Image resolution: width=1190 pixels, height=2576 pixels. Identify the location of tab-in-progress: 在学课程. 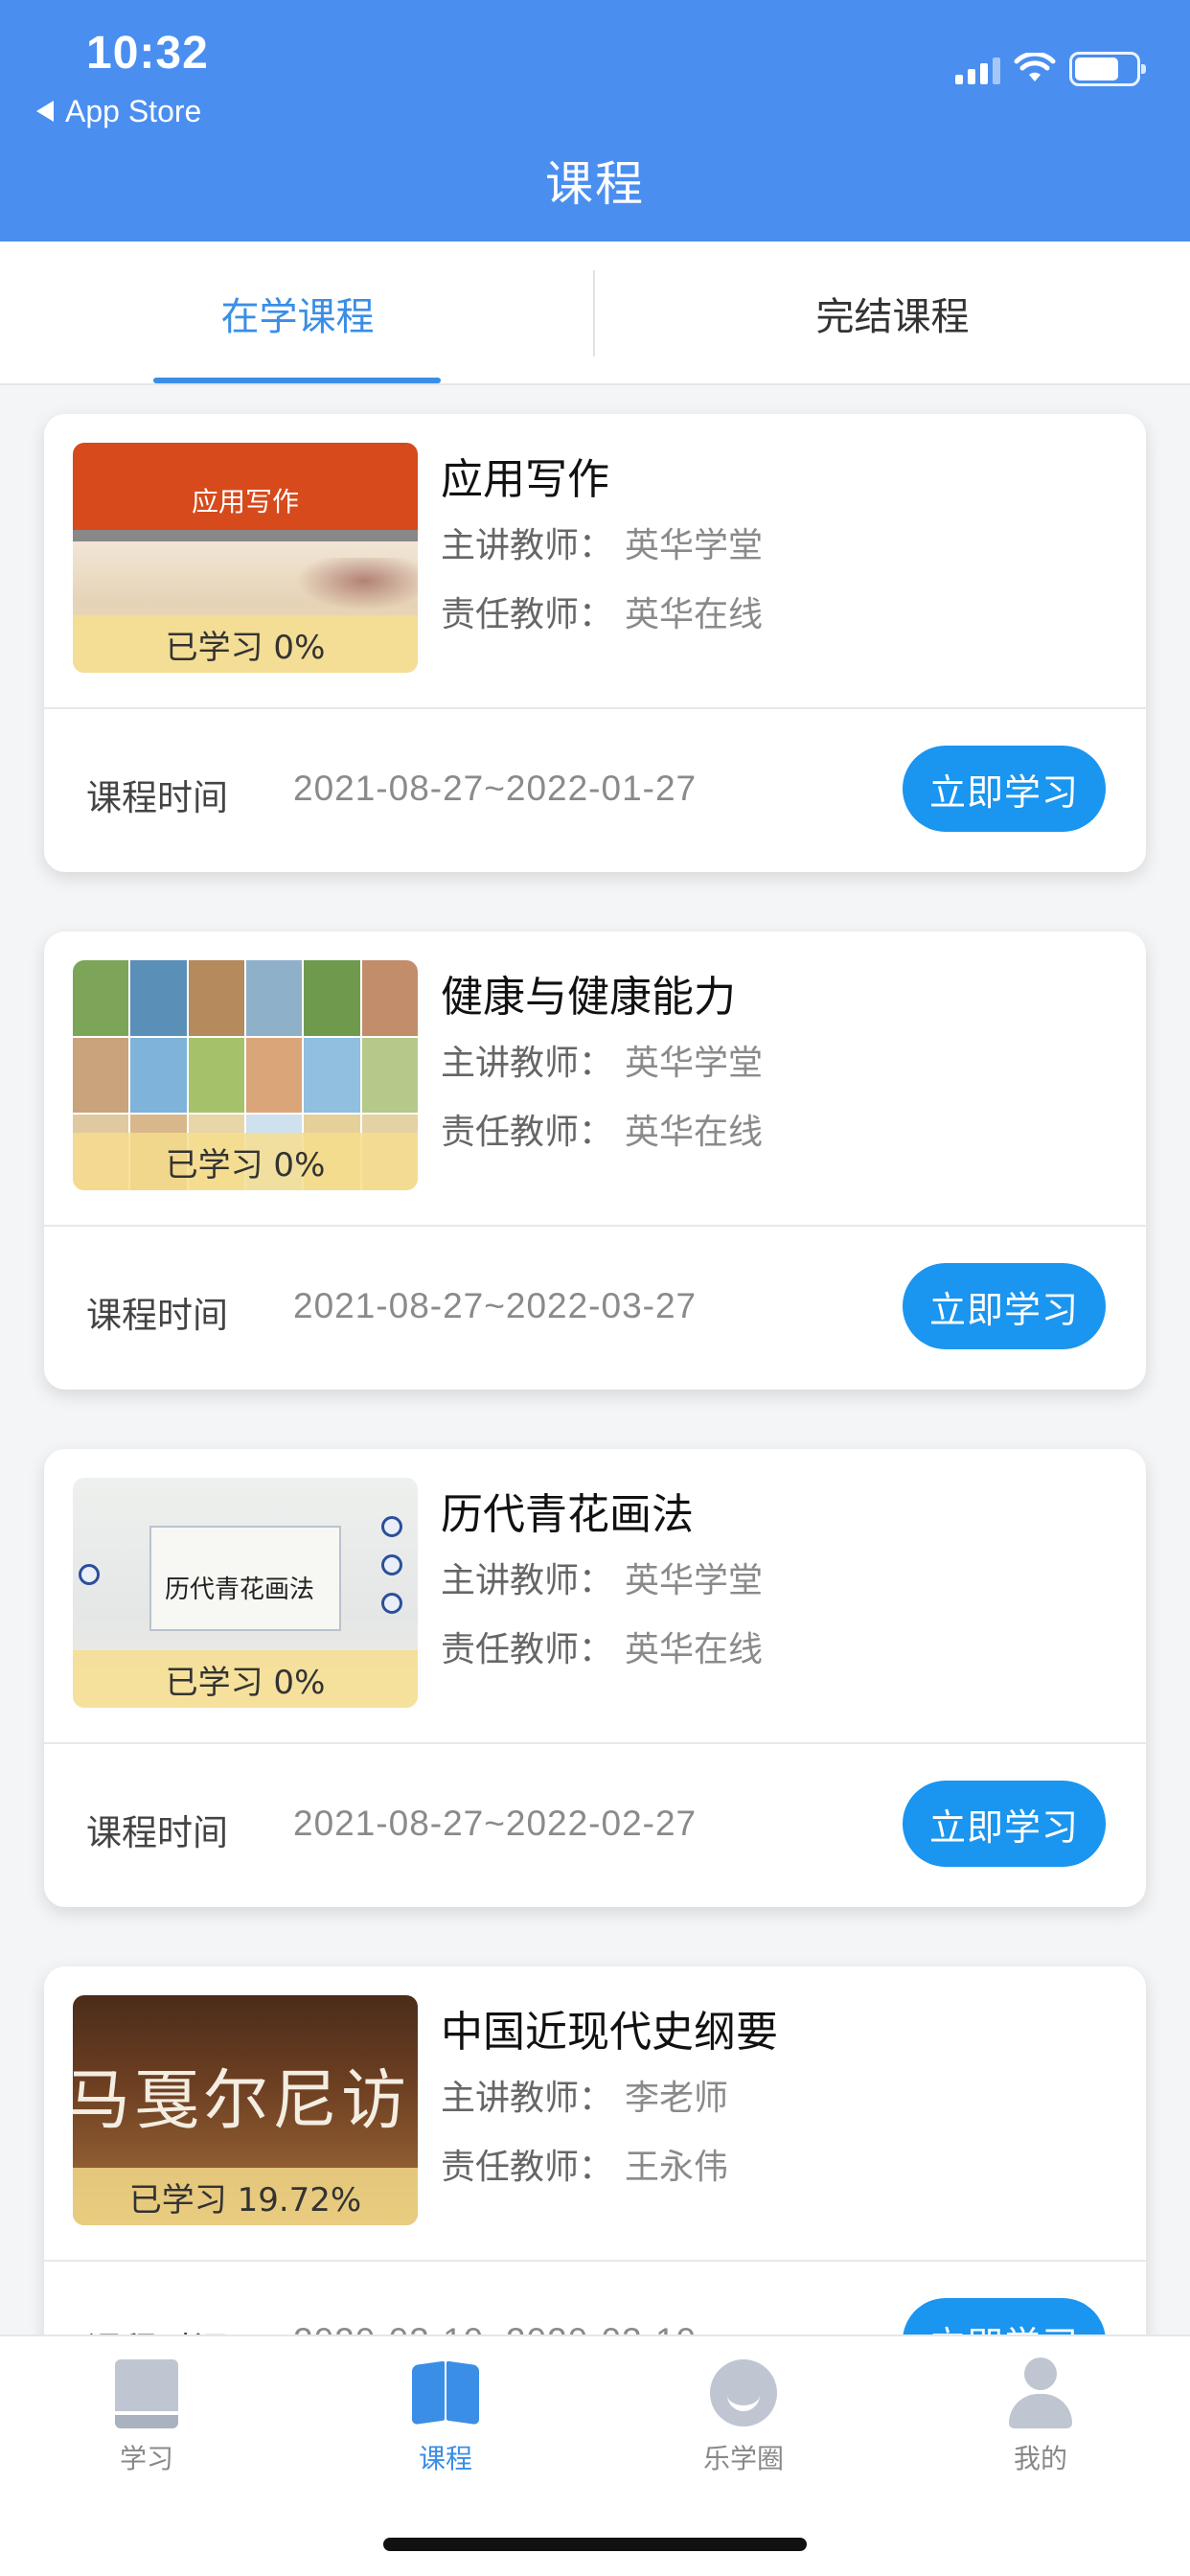
(297, 313).